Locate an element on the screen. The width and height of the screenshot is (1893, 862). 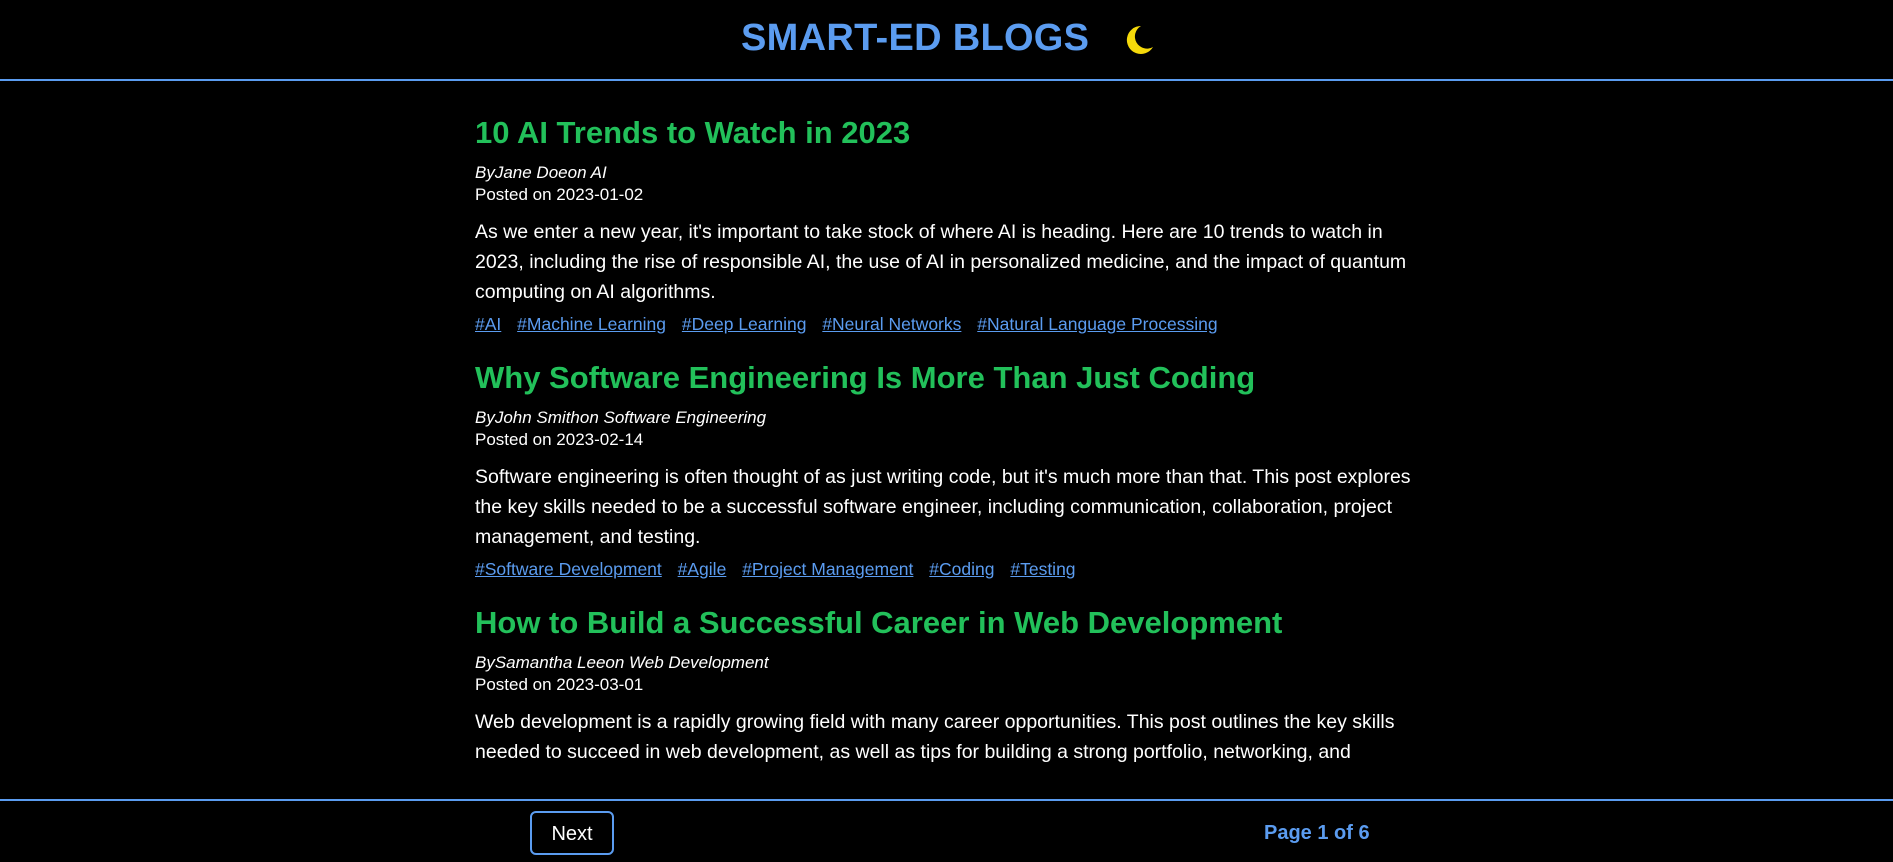
pagination-bar: Next Page 1 of 6 is located at coordinates (946, 830).